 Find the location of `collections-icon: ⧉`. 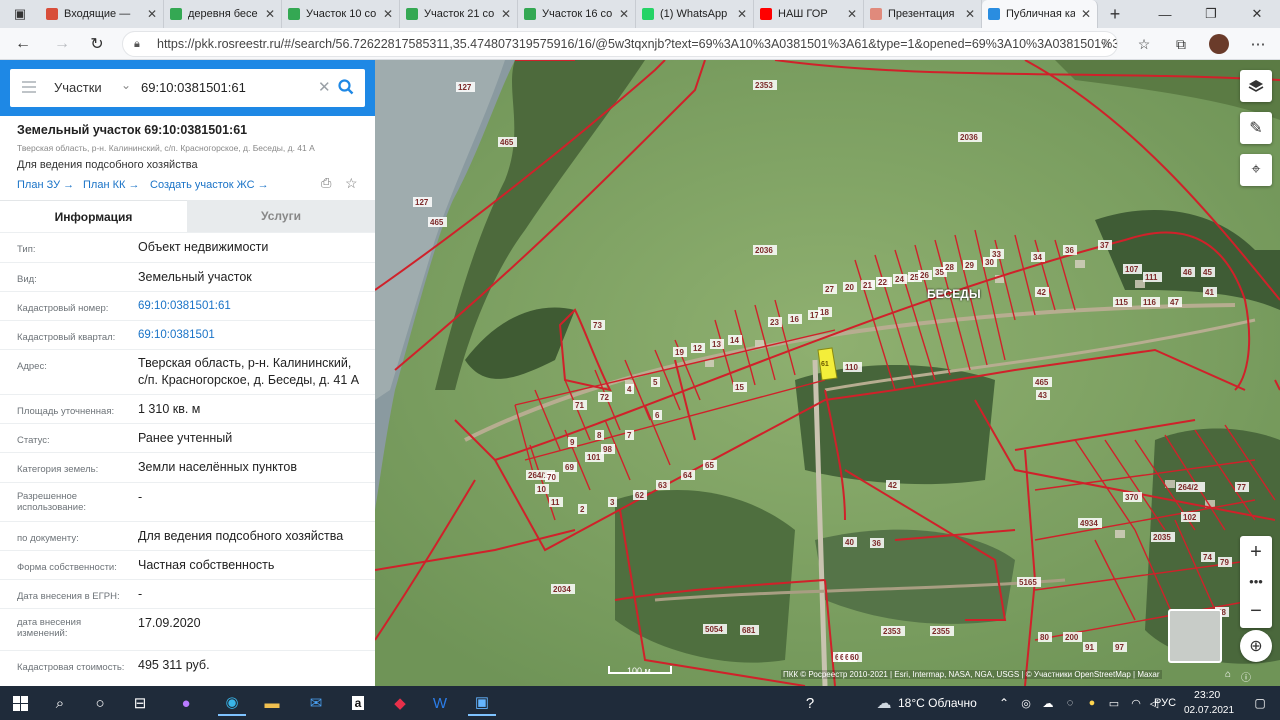

collections-icon: ⧉ is located at coordinates (1181, 44).